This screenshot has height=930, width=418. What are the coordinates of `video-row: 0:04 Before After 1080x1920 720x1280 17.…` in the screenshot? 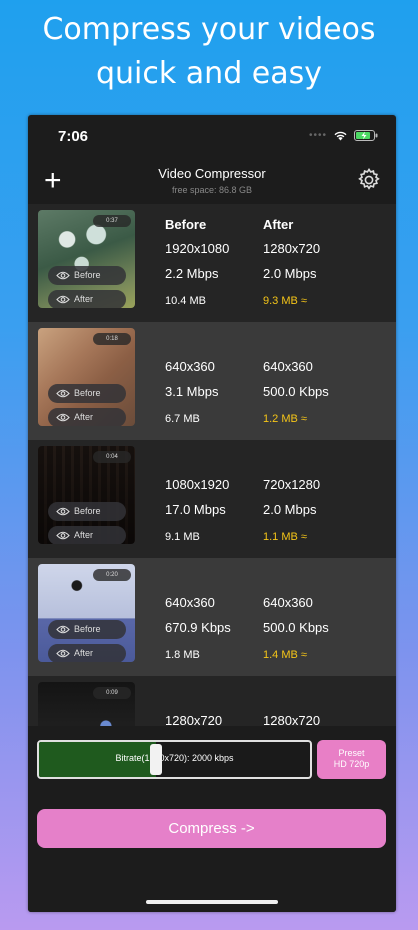 It's located at (212, 499).